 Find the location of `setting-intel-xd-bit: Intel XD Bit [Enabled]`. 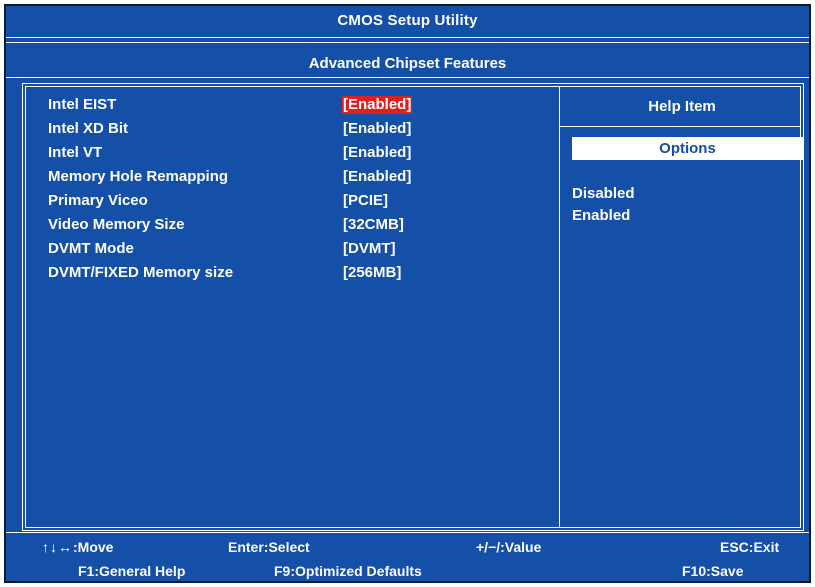

setting-intel-xd-bit: Intel XD Bit [Enabled] is located at coordinates (295, 129).